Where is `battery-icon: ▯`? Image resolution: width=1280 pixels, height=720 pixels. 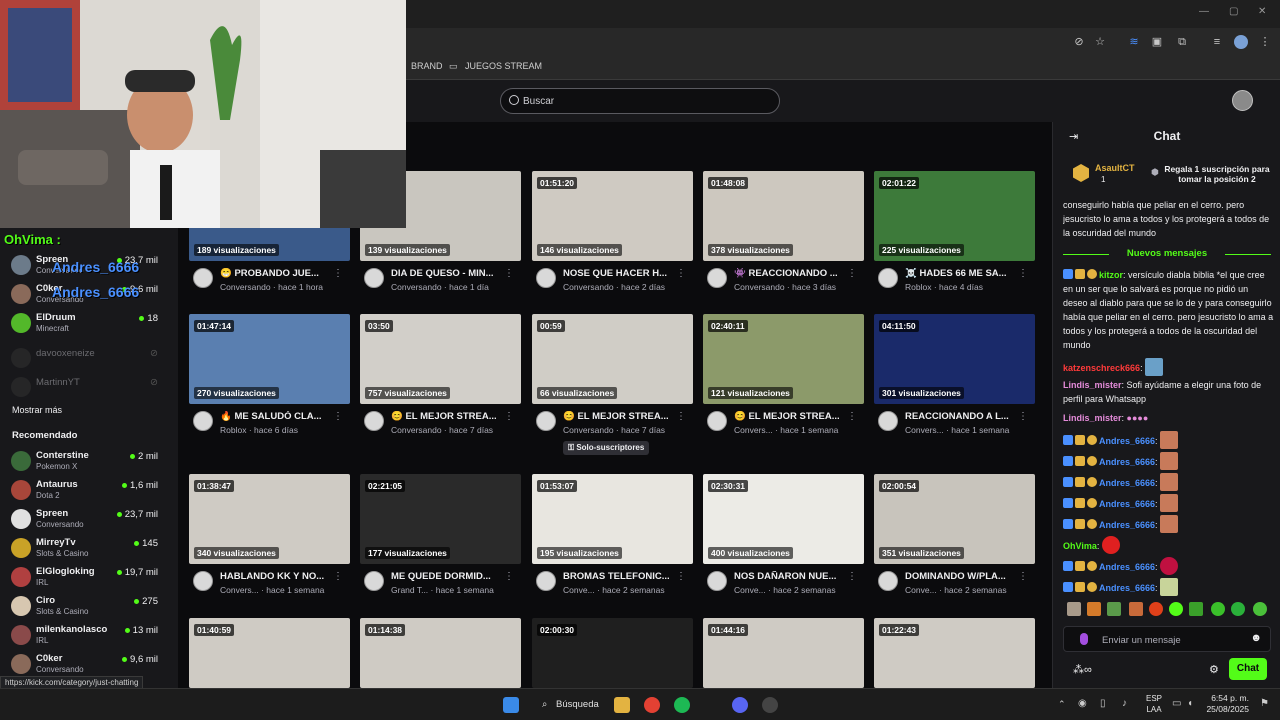
battery-icon: ▯ is located at coordinates (1103, 703).